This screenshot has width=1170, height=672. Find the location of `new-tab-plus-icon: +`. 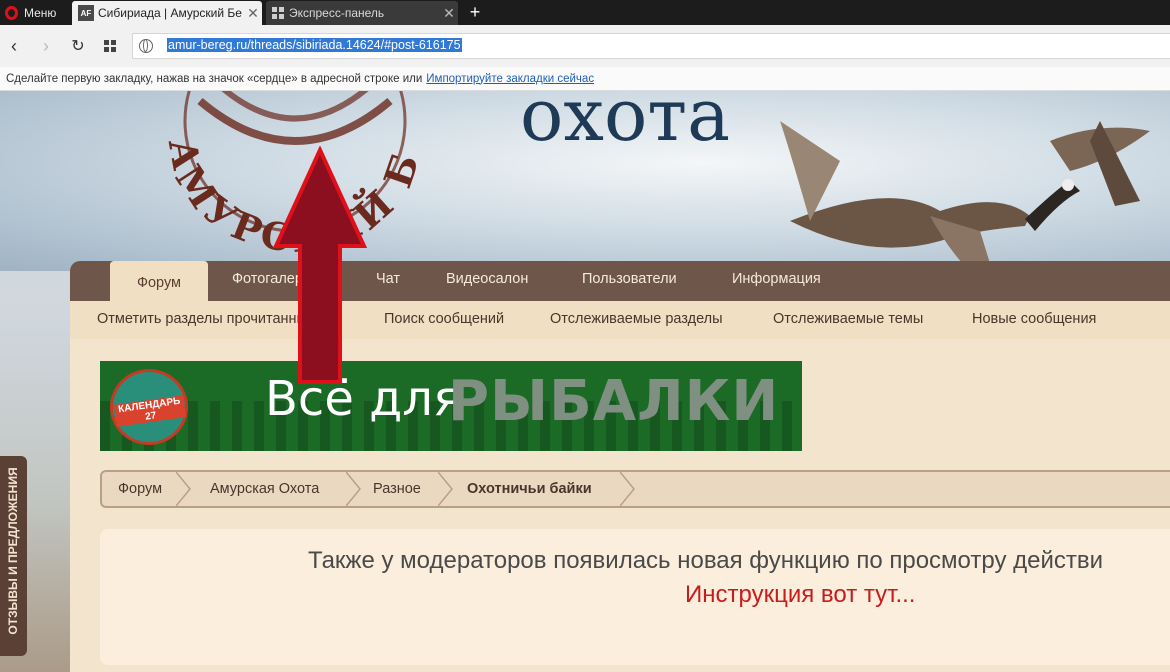

new-tab-plus-icon: + is located at coordinates (475, 12).